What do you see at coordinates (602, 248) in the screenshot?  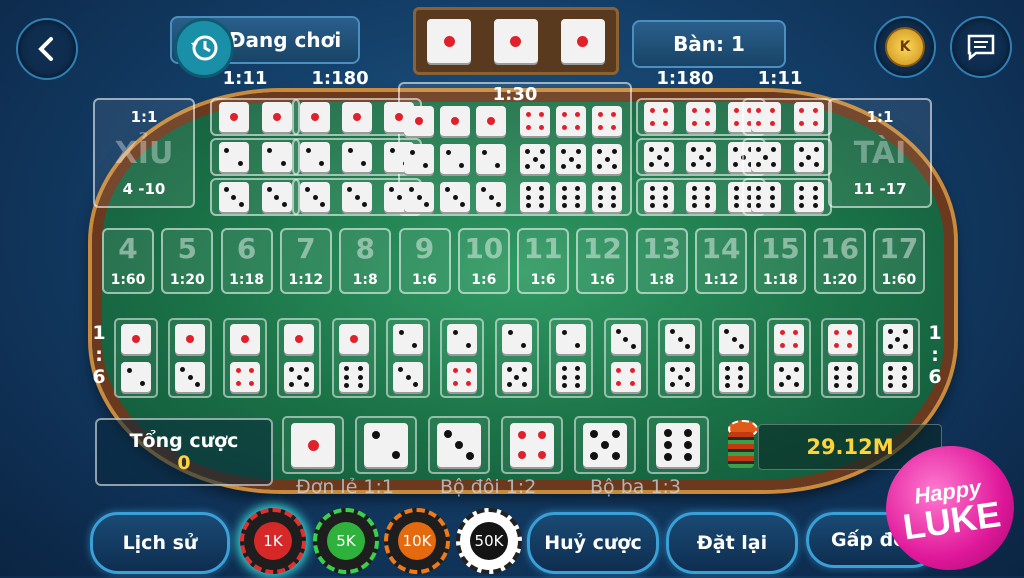 I see `sum-value: 12` at bounding box center [602, 248].